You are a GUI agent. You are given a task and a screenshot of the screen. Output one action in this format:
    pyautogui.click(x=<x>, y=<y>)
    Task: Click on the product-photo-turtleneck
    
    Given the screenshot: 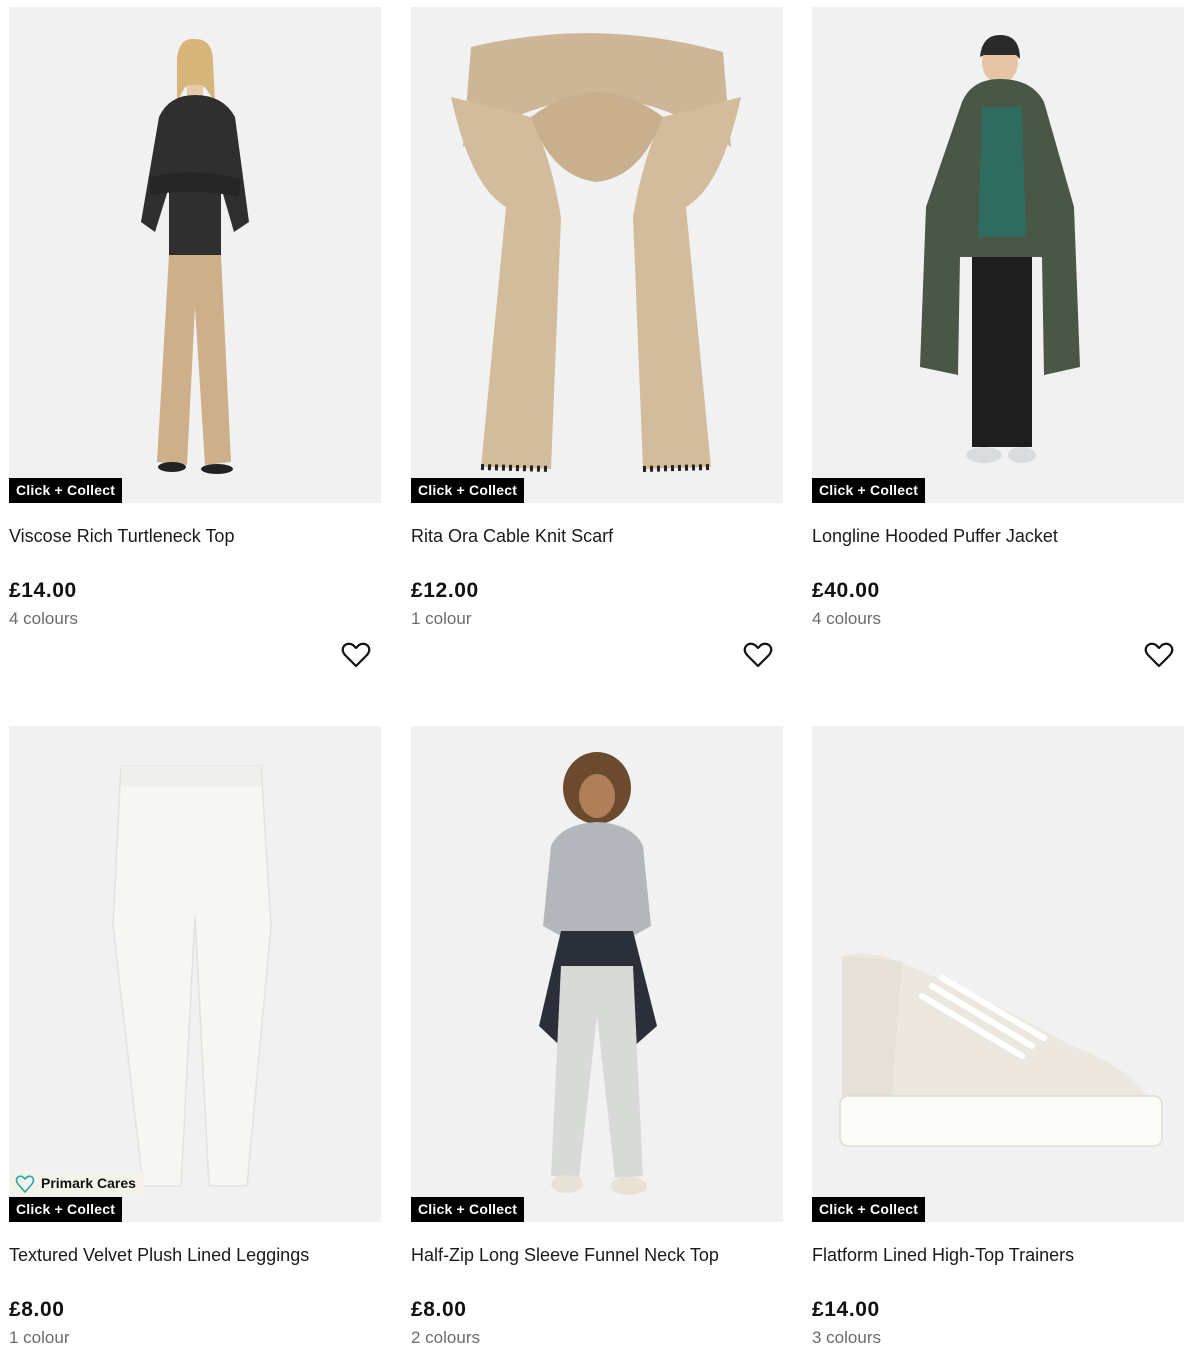 What is the action you would take?
    pyautogui.click(x=195, y=255)
    